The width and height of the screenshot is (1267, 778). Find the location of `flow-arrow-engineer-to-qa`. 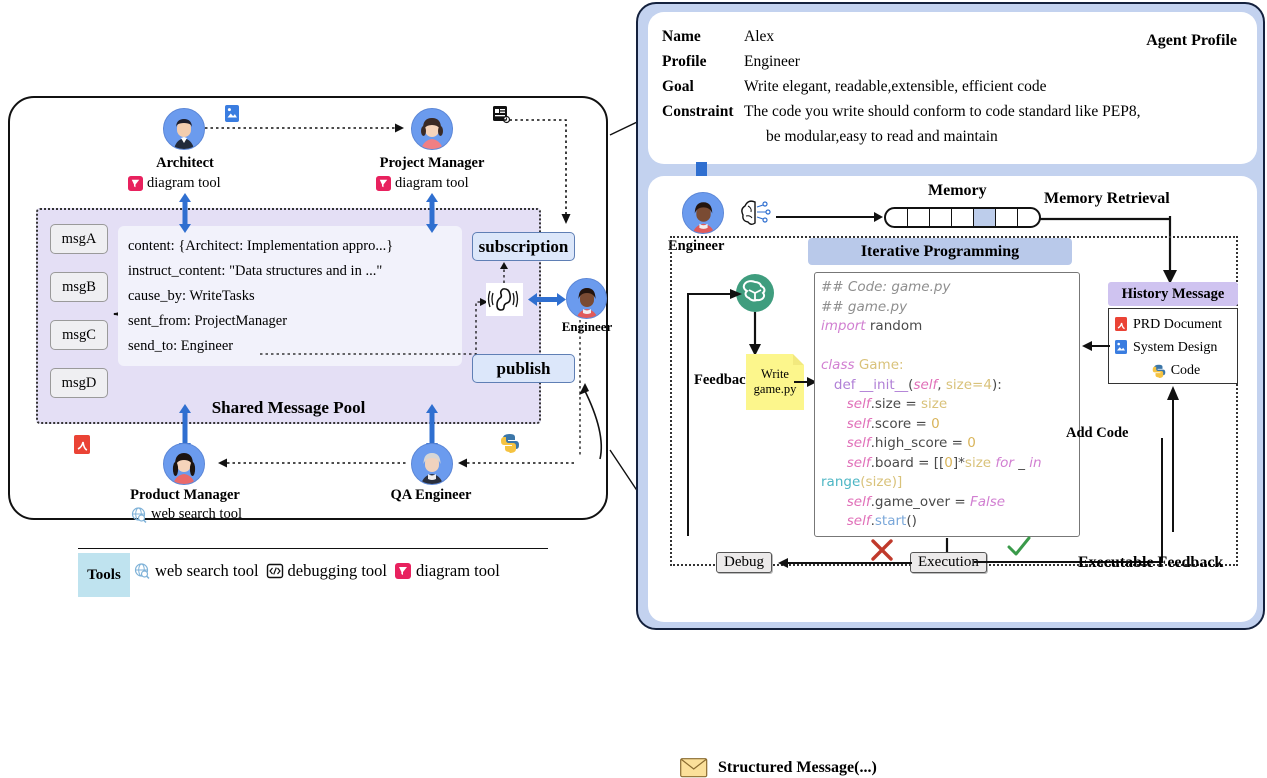

flow-arrow-engineer-to-qa is located at coordinates (516, 463).